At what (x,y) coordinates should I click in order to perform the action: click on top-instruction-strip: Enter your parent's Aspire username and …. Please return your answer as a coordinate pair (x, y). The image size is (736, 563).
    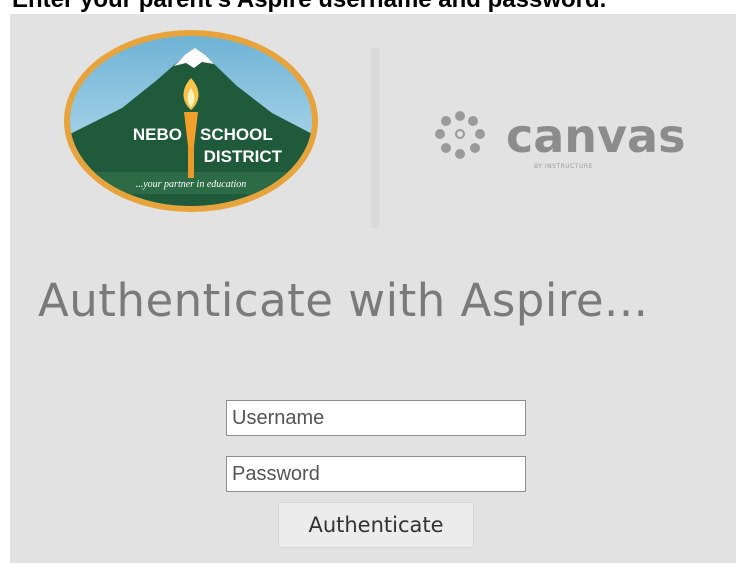
    Looking at the image, I should click on (368, 7).